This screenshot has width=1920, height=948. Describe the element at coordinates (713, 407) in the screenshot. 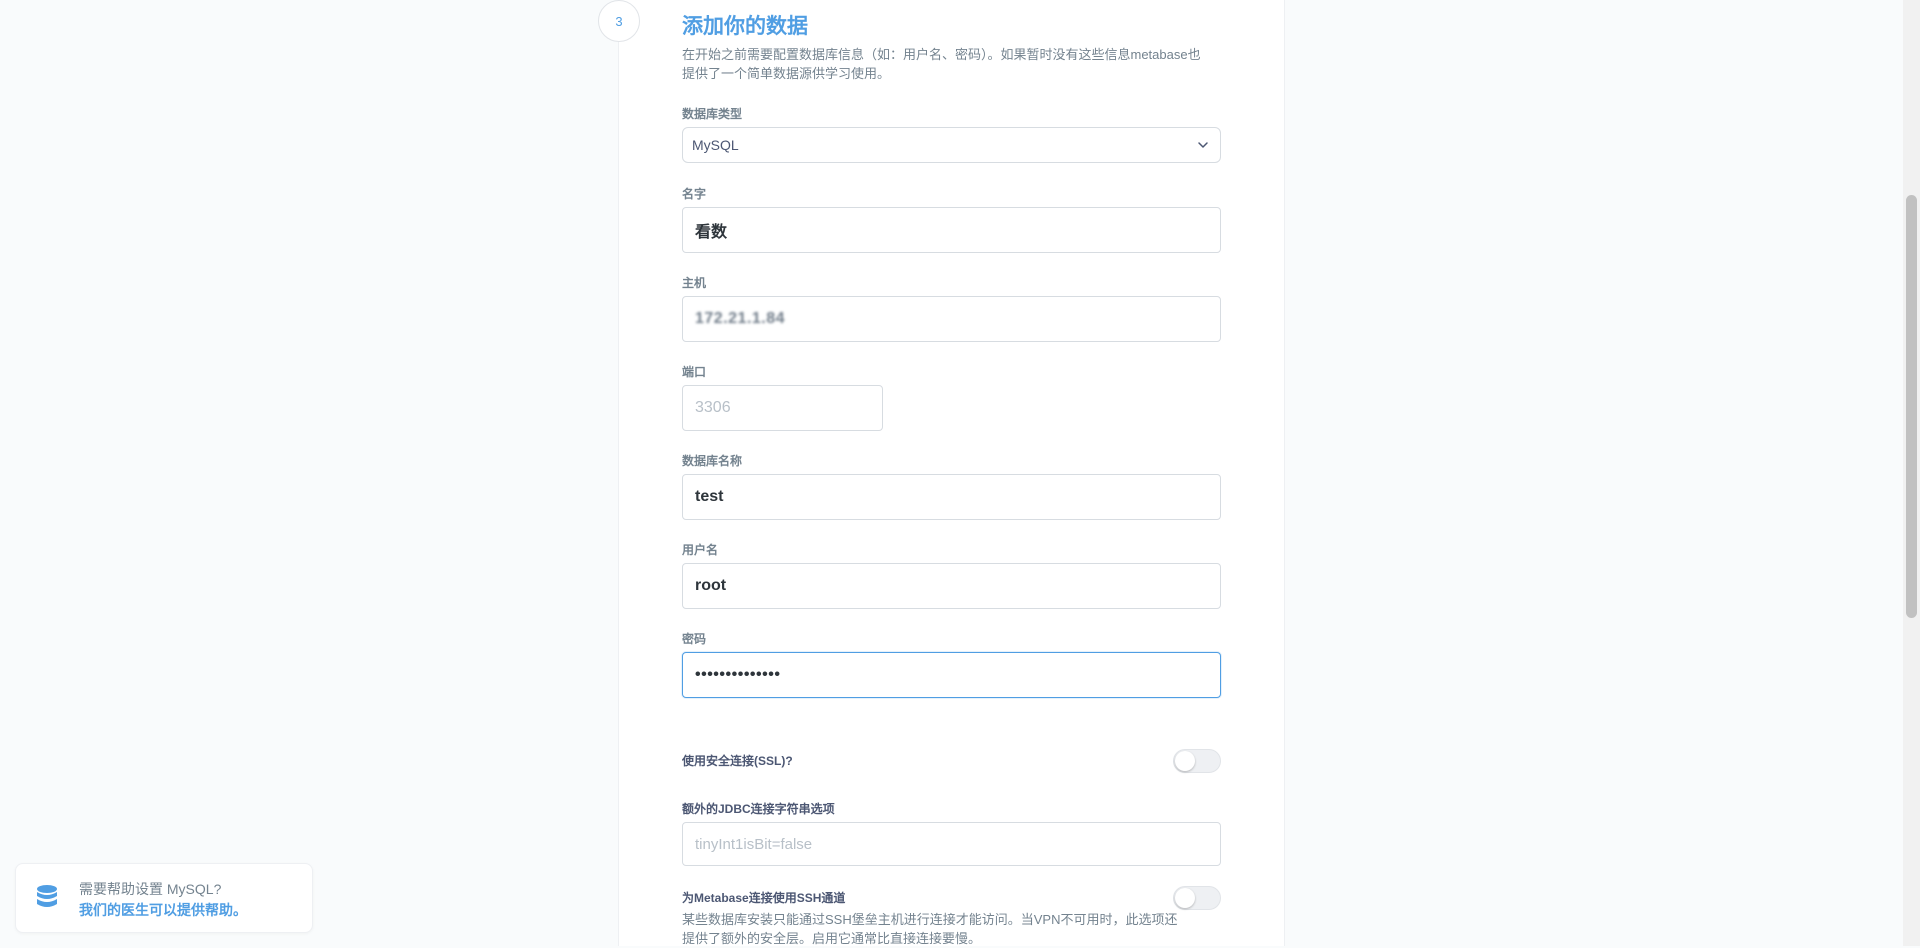

I see `port-placeholder: 3306` at that location.